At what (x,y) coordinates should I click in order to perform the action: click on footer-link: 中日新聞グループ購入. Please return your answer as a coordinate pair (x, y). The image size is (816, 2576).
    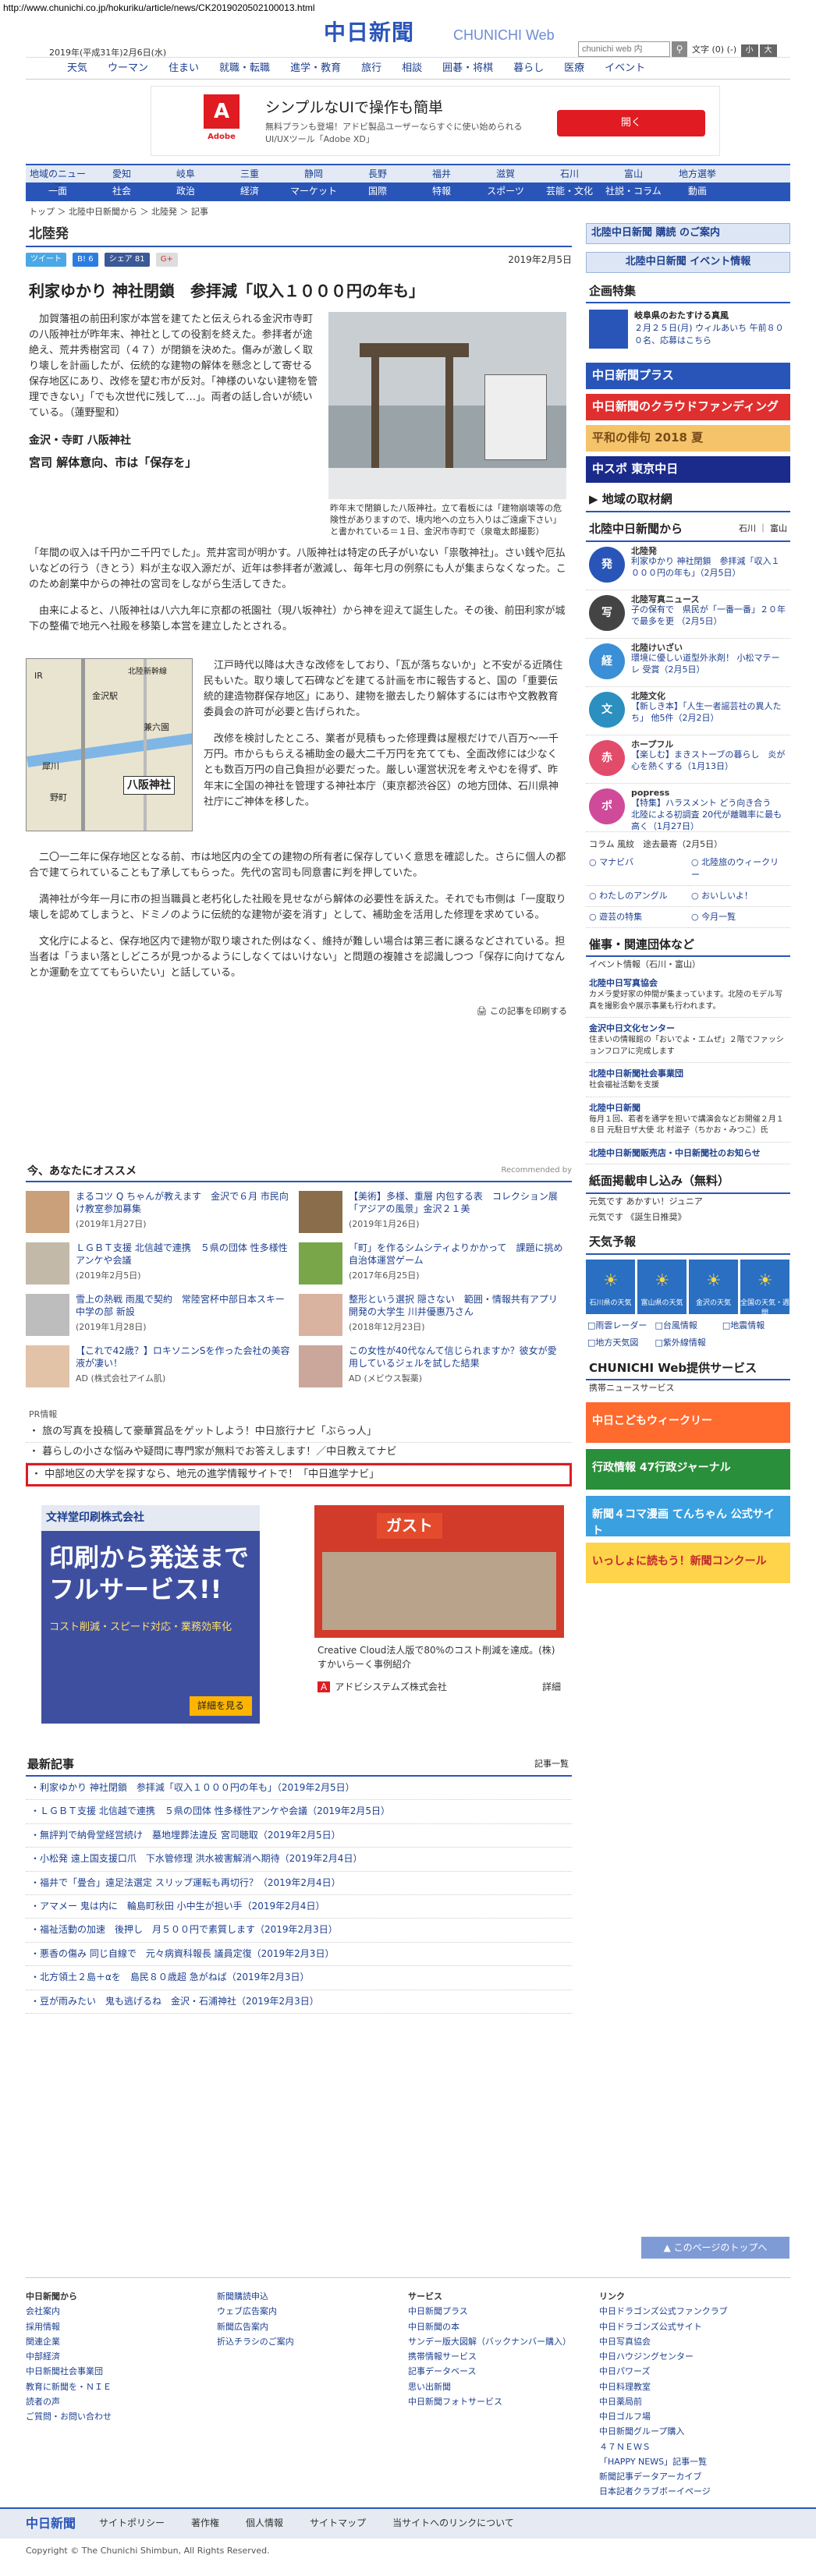
    Looking at the image, I should click on (694, 2431).